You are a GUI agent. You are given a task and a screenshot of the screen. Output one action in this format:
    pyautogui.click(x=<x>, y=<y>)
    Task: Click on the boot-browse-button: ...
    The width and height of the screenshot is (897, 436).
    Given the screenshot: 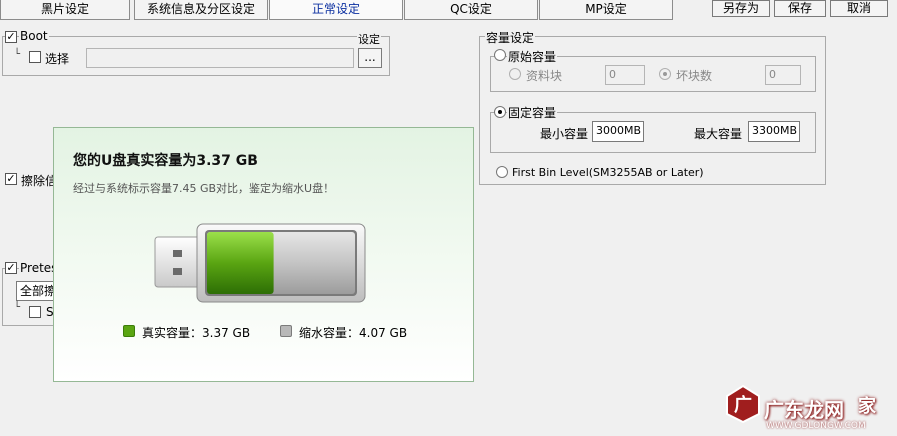 What is the action you would take?
    pyautogui.click(x=370, y=58)
    